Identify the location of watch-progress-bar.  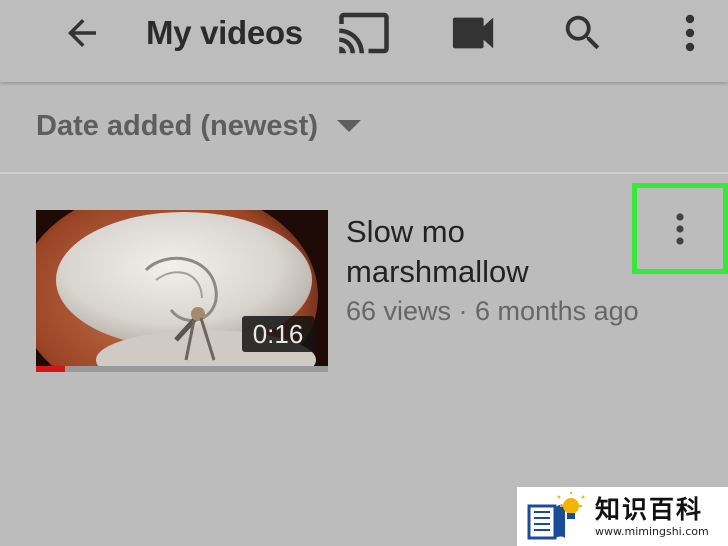
(182, 369).